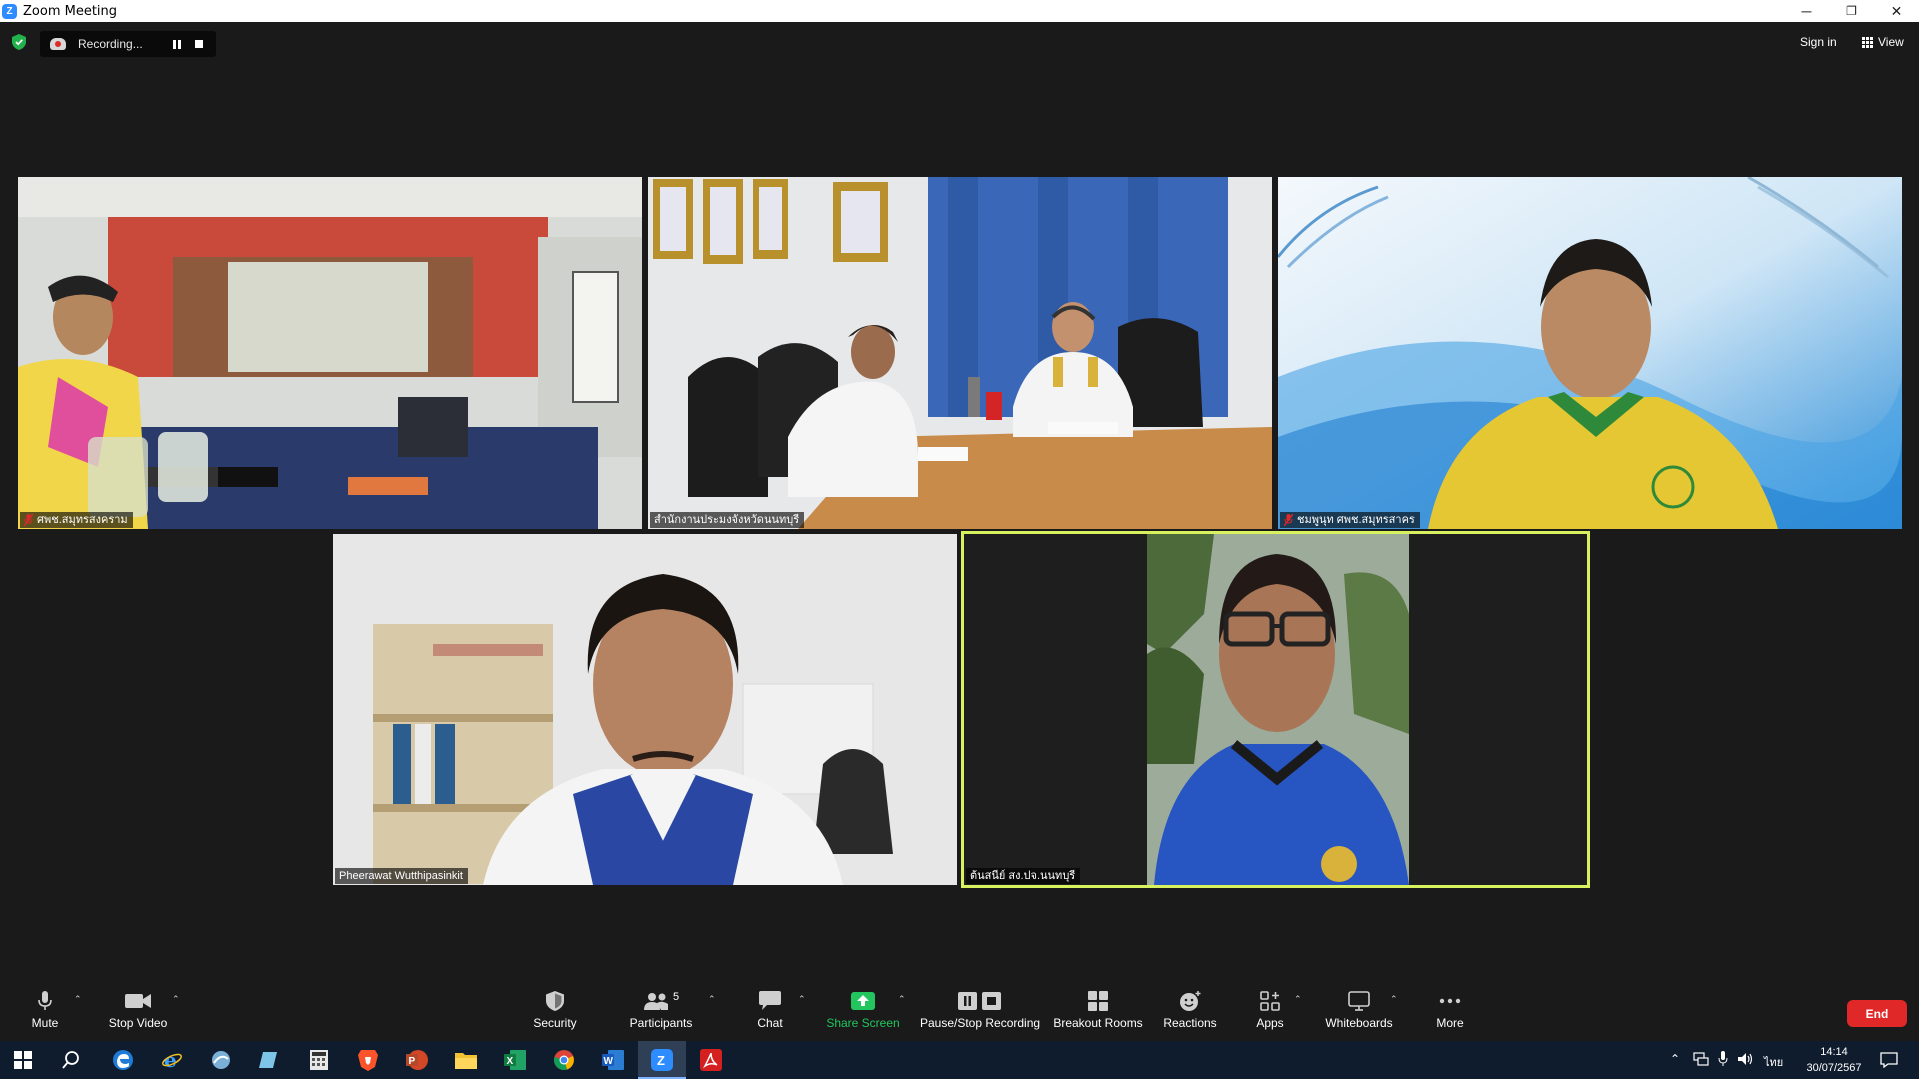  What do you see at coordinates (1818, 42) in the screenshot?
I see `sign-in-link: Sign in` at bounding box center [1818, 42].